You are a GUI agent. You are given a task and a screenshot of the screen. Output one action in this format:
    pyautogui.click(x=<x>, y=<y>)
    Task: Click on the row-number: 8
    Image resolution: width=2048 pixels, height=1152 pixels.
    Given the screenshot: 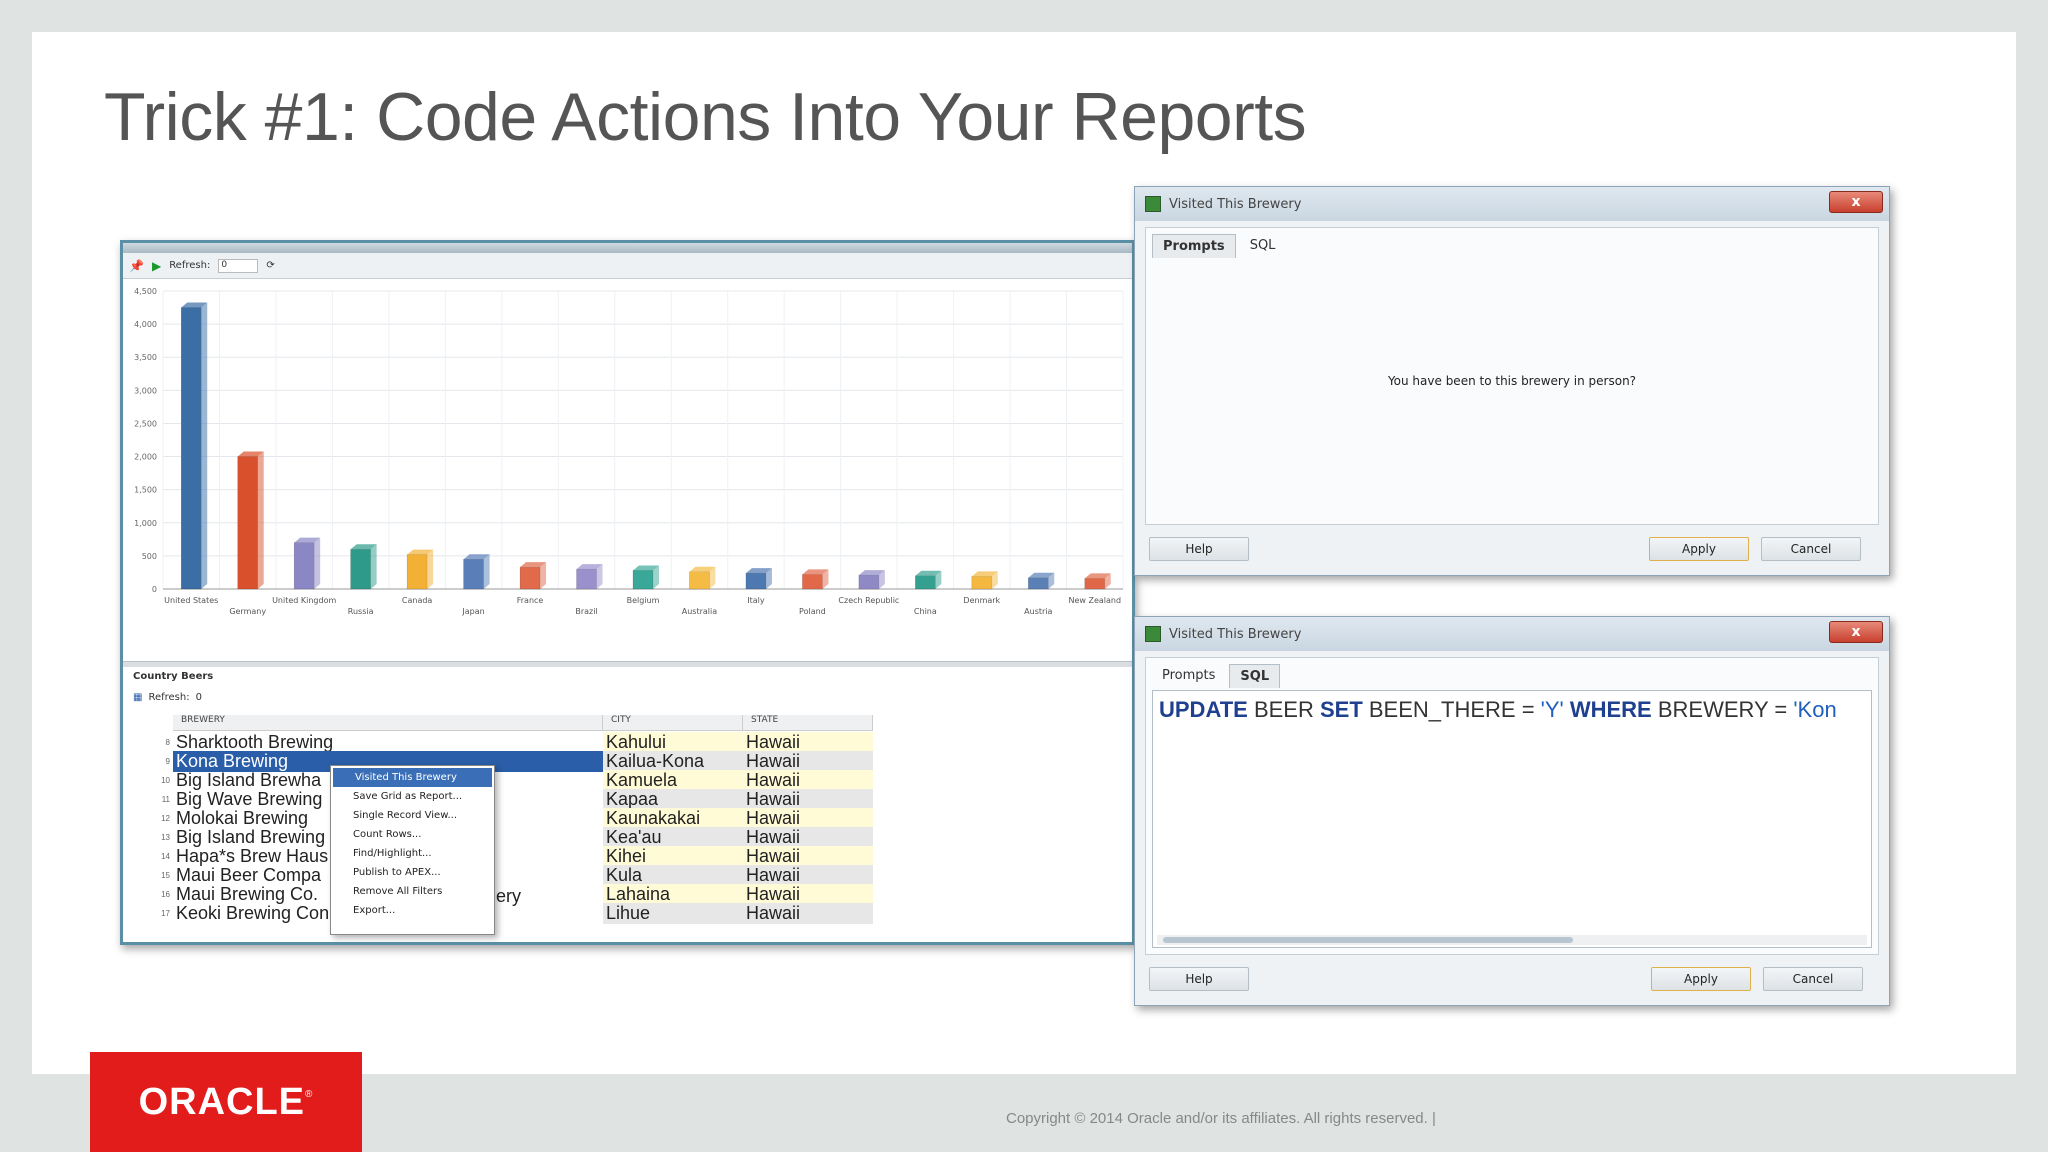 What is the action you would take?
    pyautogui.click(x=167, y=742)
    